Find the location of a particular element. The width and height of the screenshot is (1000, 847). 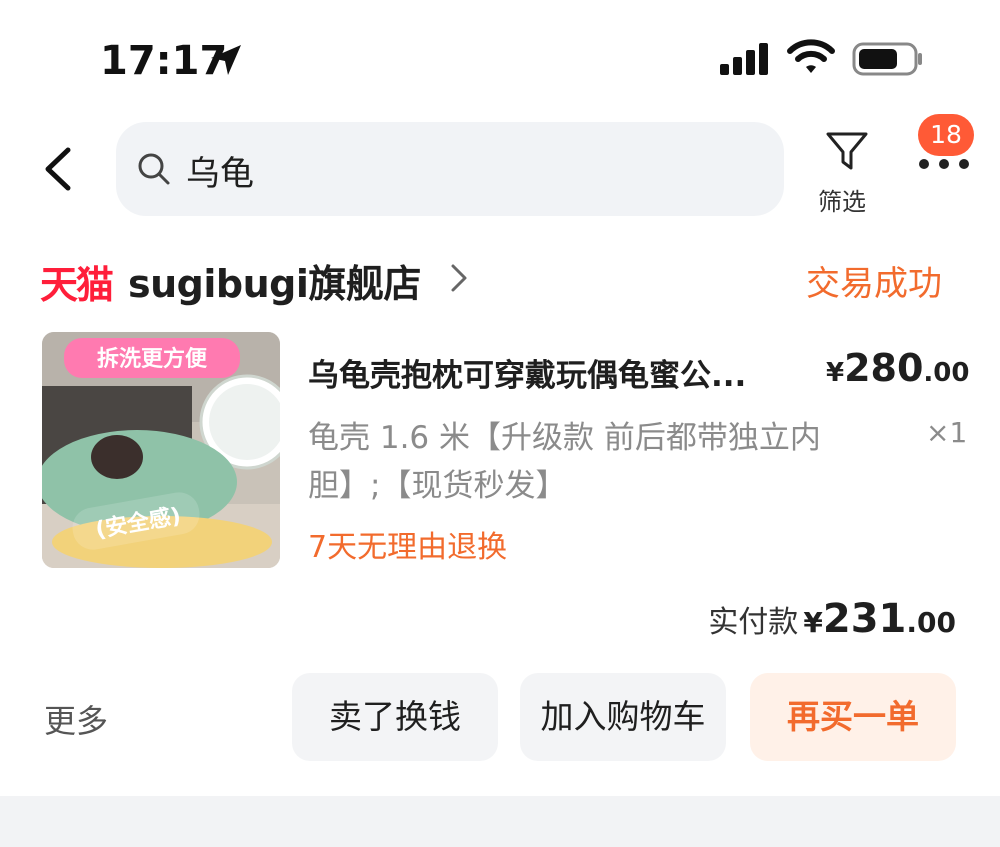

unit-price-currency: ¥ is located at coordinates (835, 373).